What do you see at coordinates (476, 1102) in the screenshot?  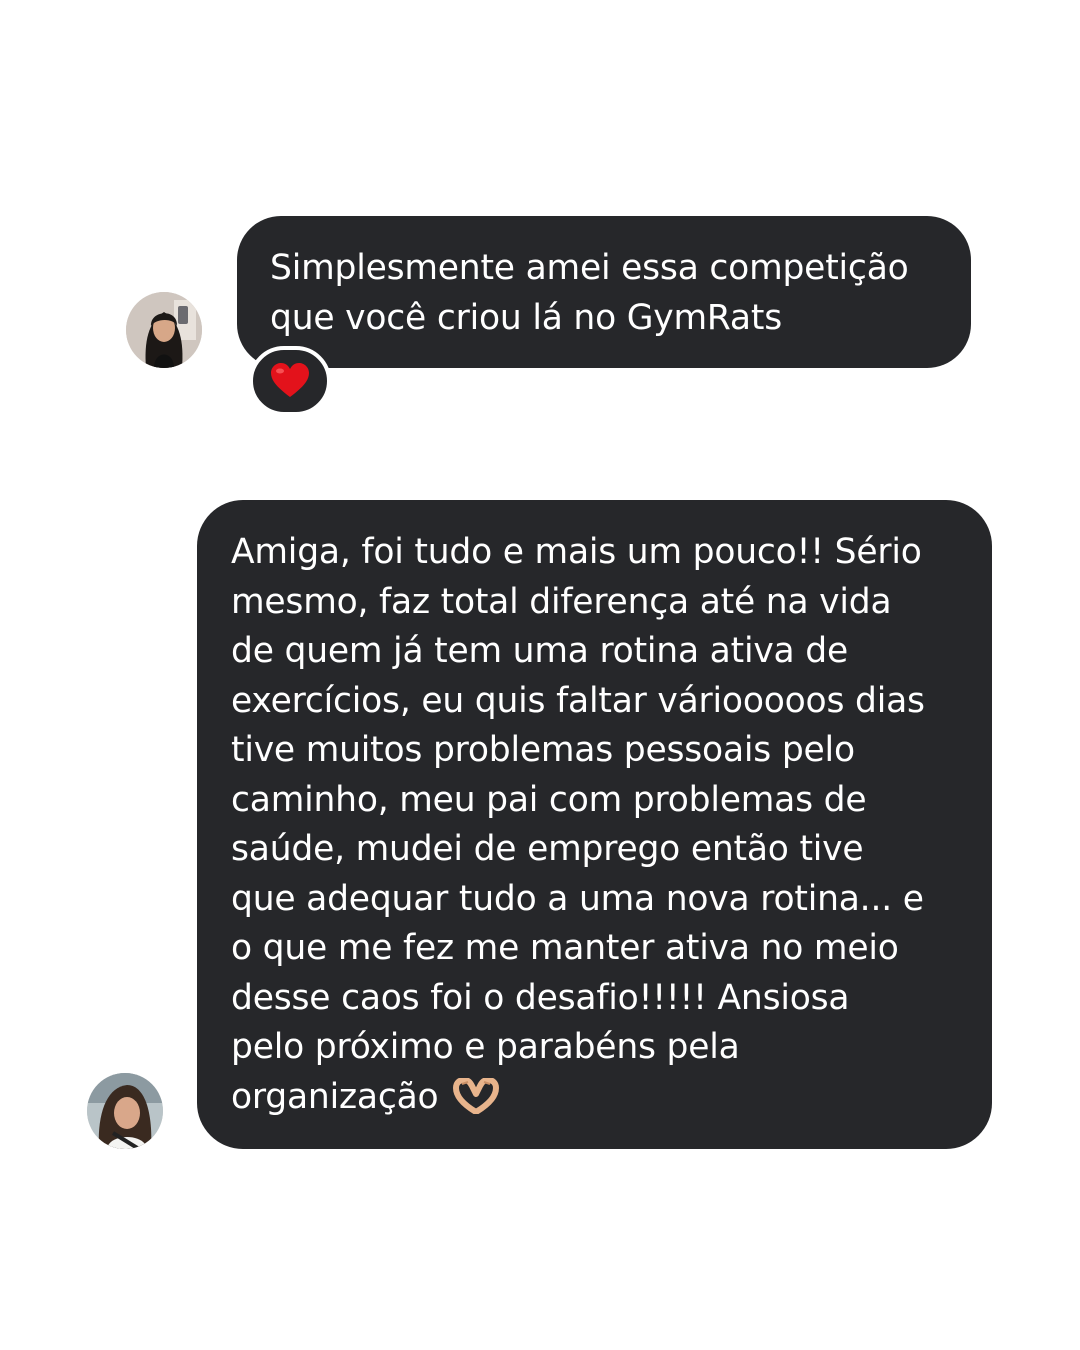 I see `heart-hands-emoji-icon` at bounding box center [476, 1102].